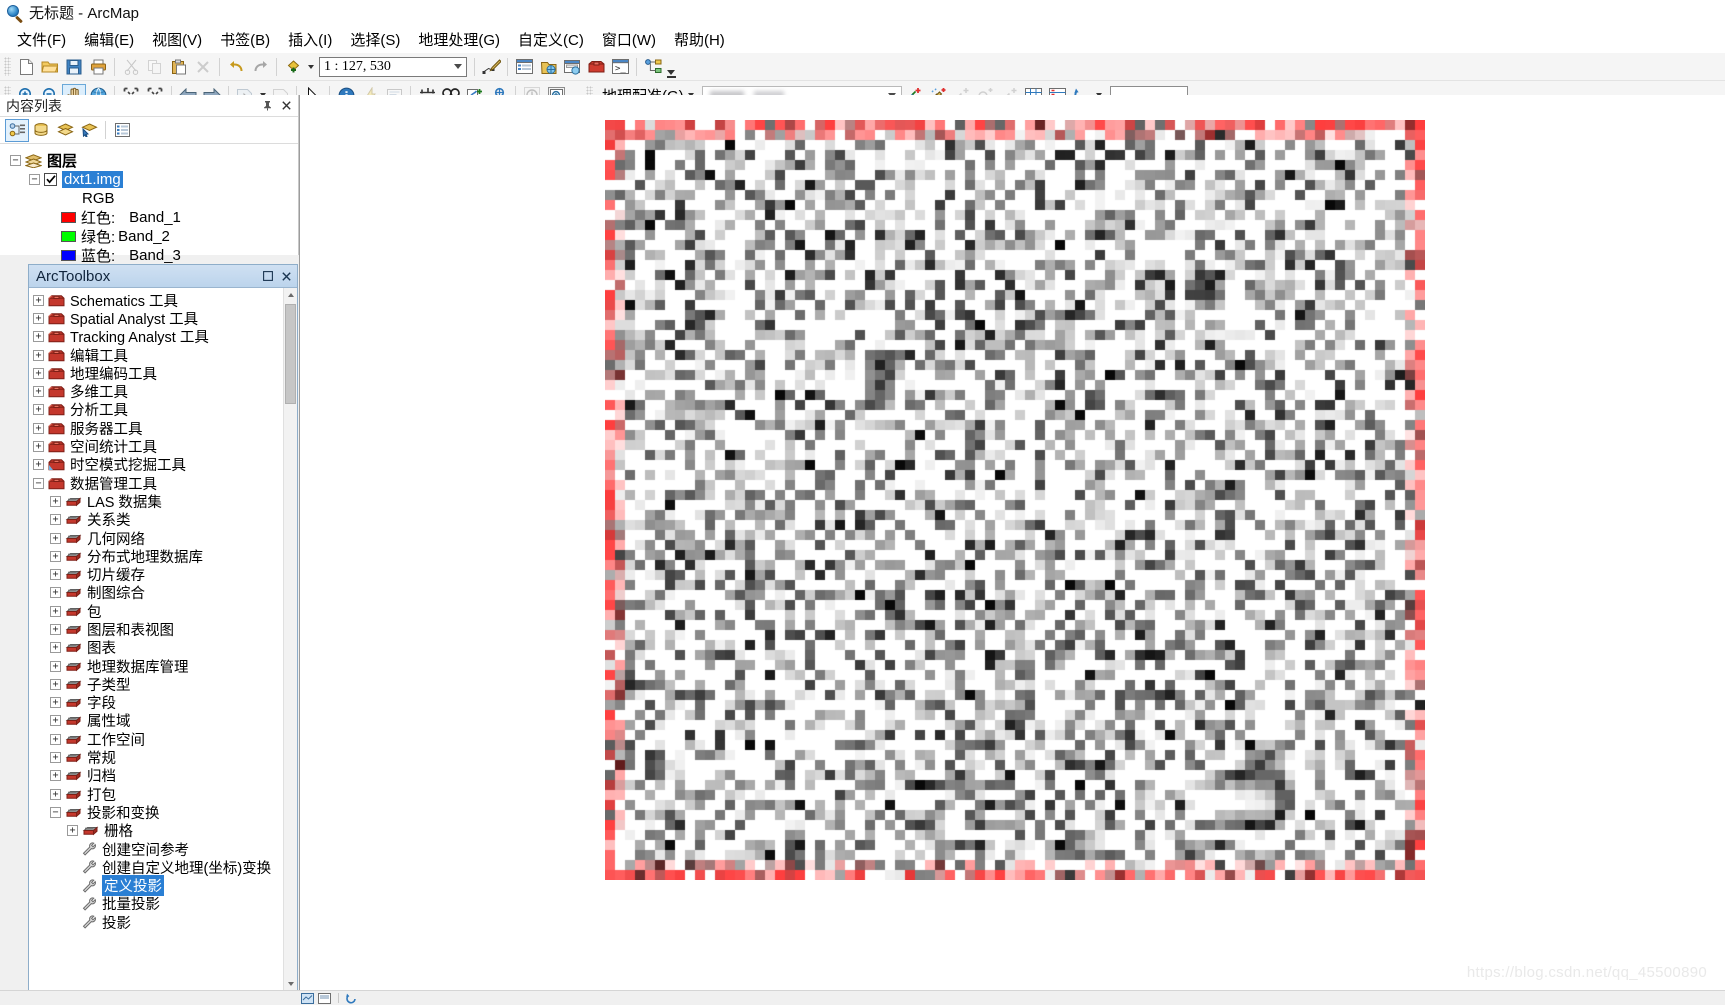 Image resolution: width=1725 pixels, height=1005 pixels. I want to click on arctoolbox-scrollbar, so click(290, 639).